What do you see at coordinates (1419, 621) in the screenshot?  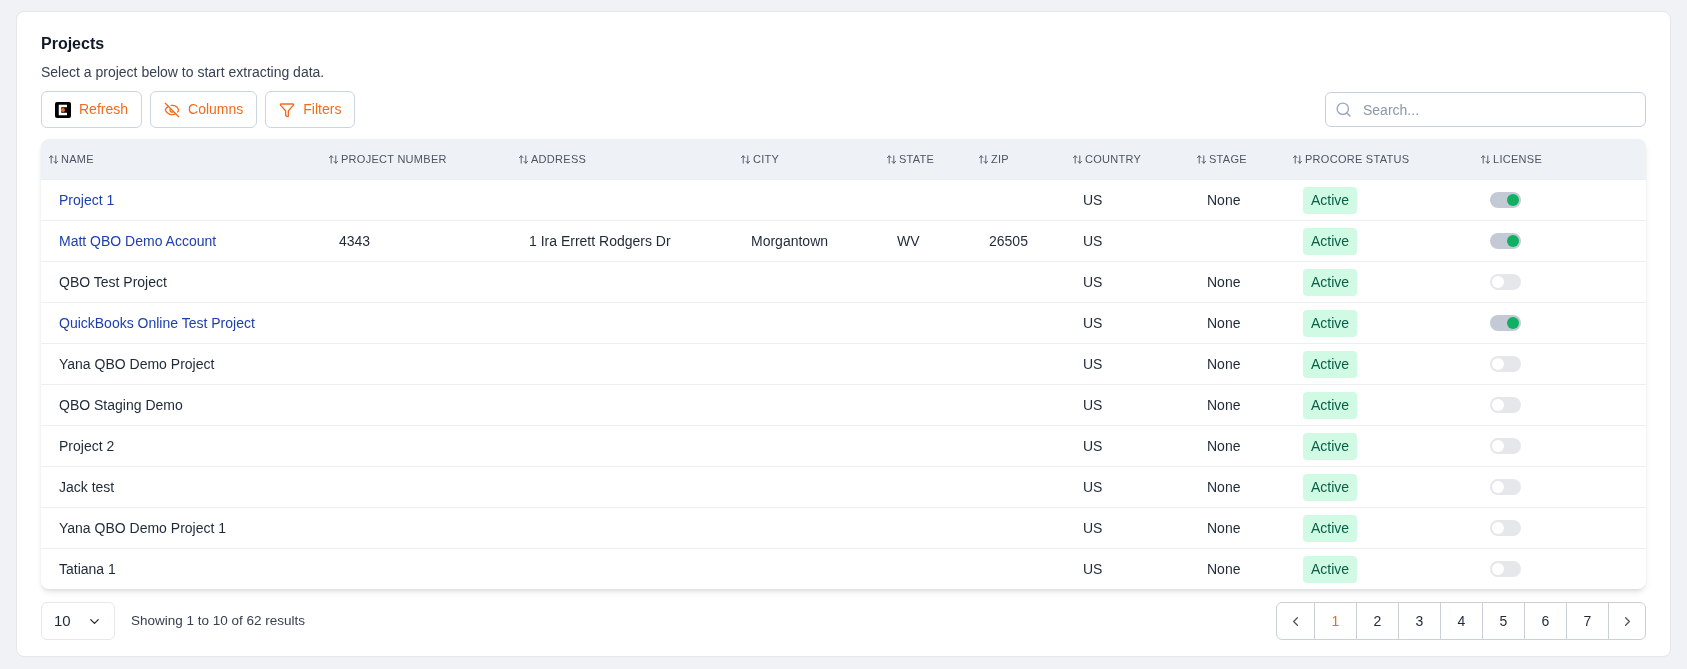 I see `page-button: 3` at bounding box center [1419, 621].